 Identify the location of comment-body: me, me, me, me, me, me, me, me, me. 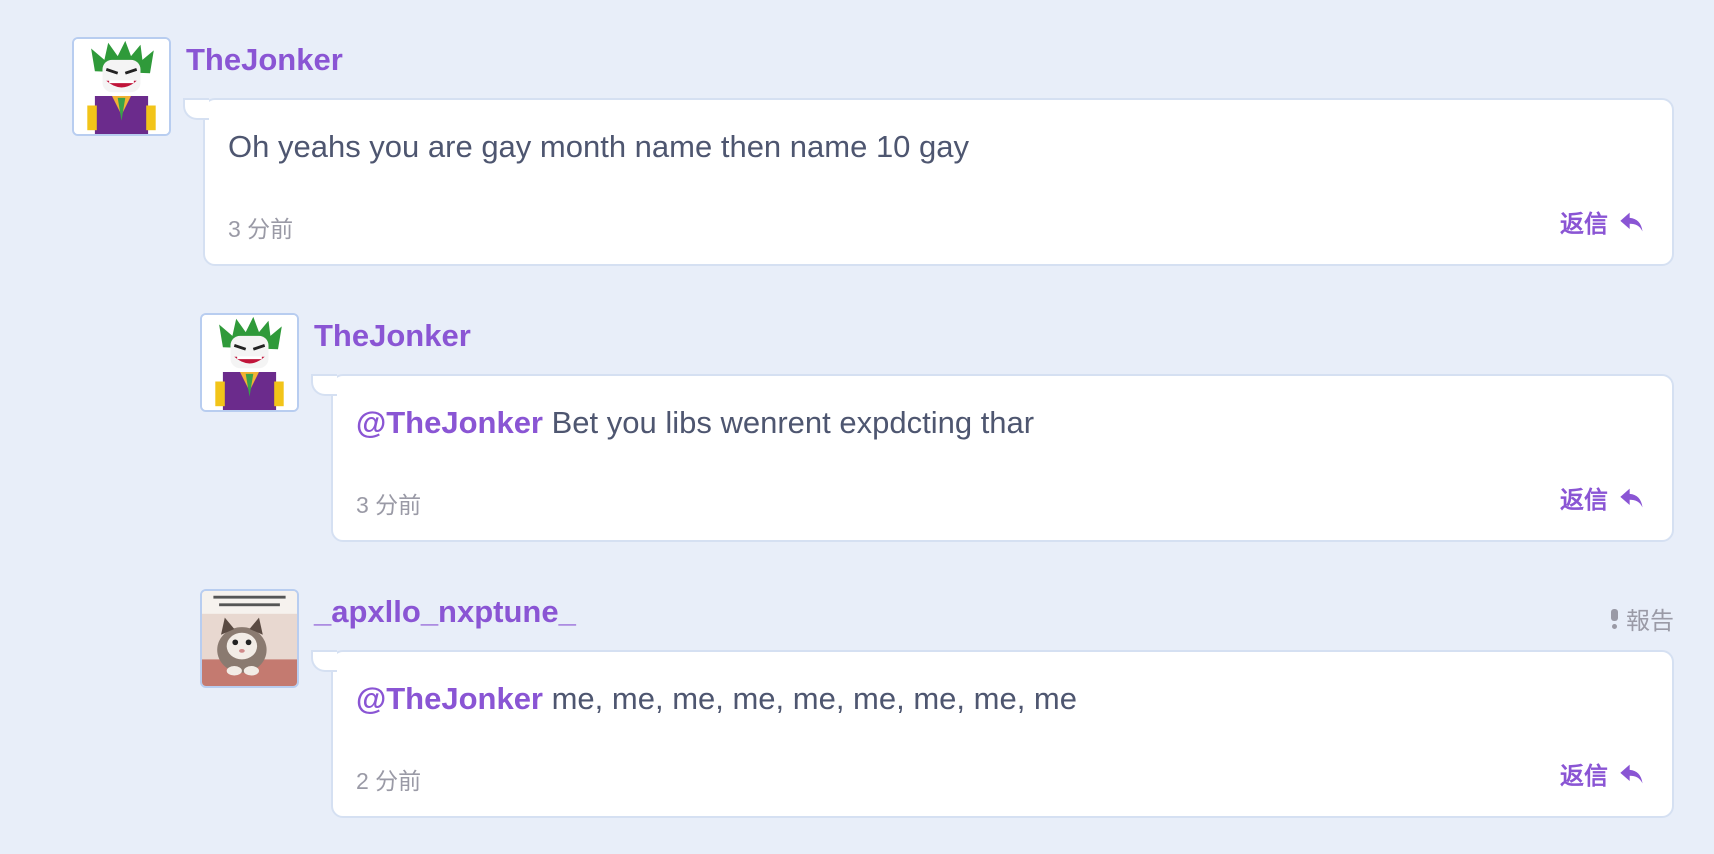
(810, 698).